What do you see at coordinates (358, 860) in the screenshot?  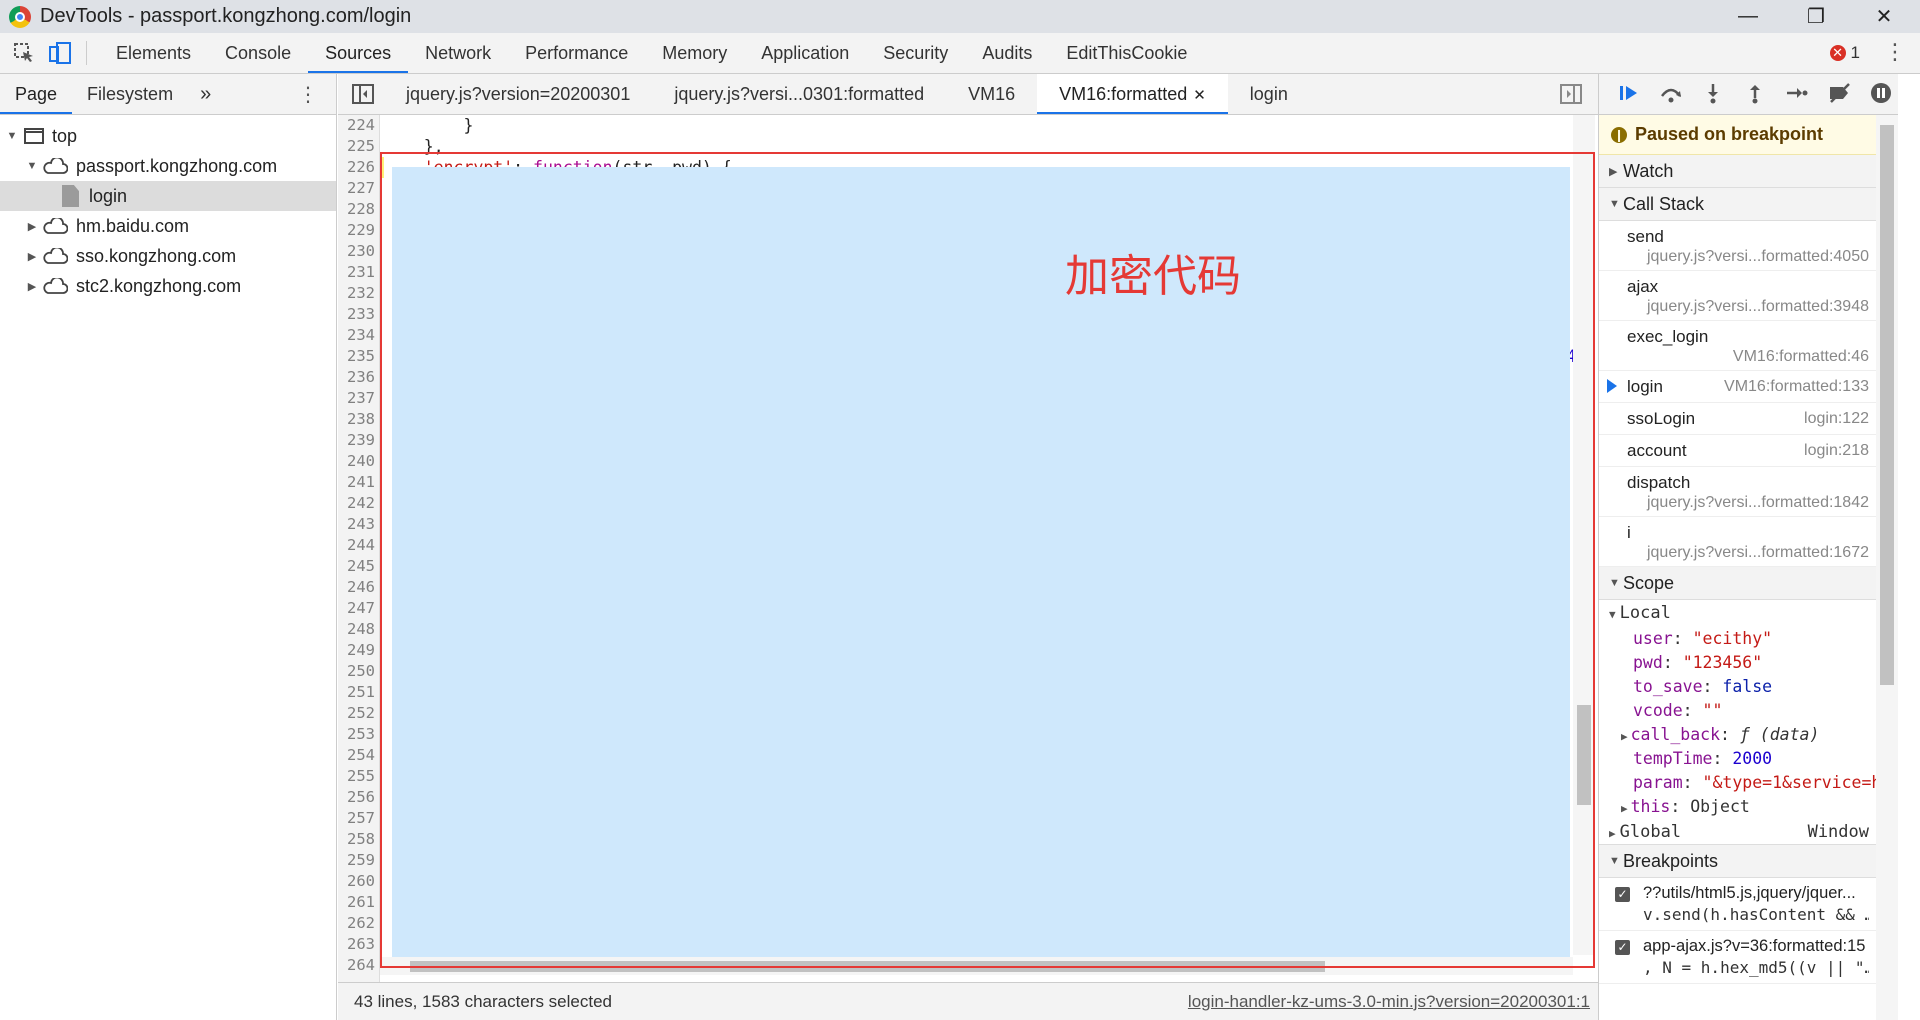 I see `line-number: 259` at bounding box center [358, 860].